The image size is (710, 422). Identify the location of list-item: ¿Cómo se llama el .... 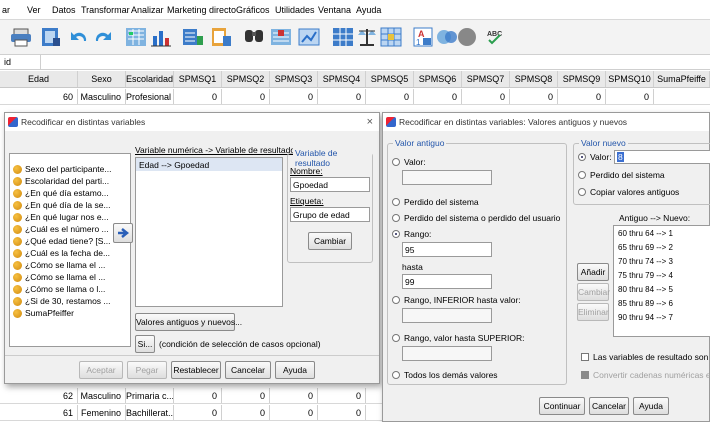
(59, 277).